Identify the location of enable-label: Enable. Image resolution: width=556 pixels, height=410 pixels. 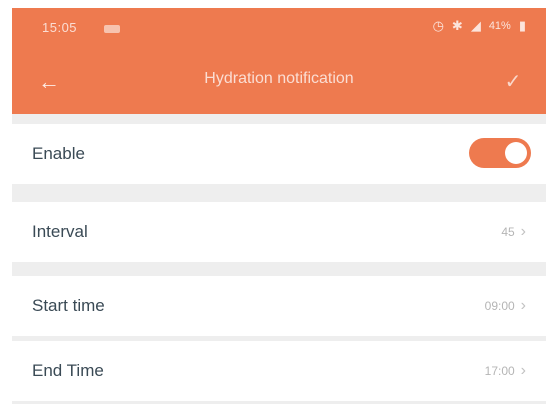
(58, 153).